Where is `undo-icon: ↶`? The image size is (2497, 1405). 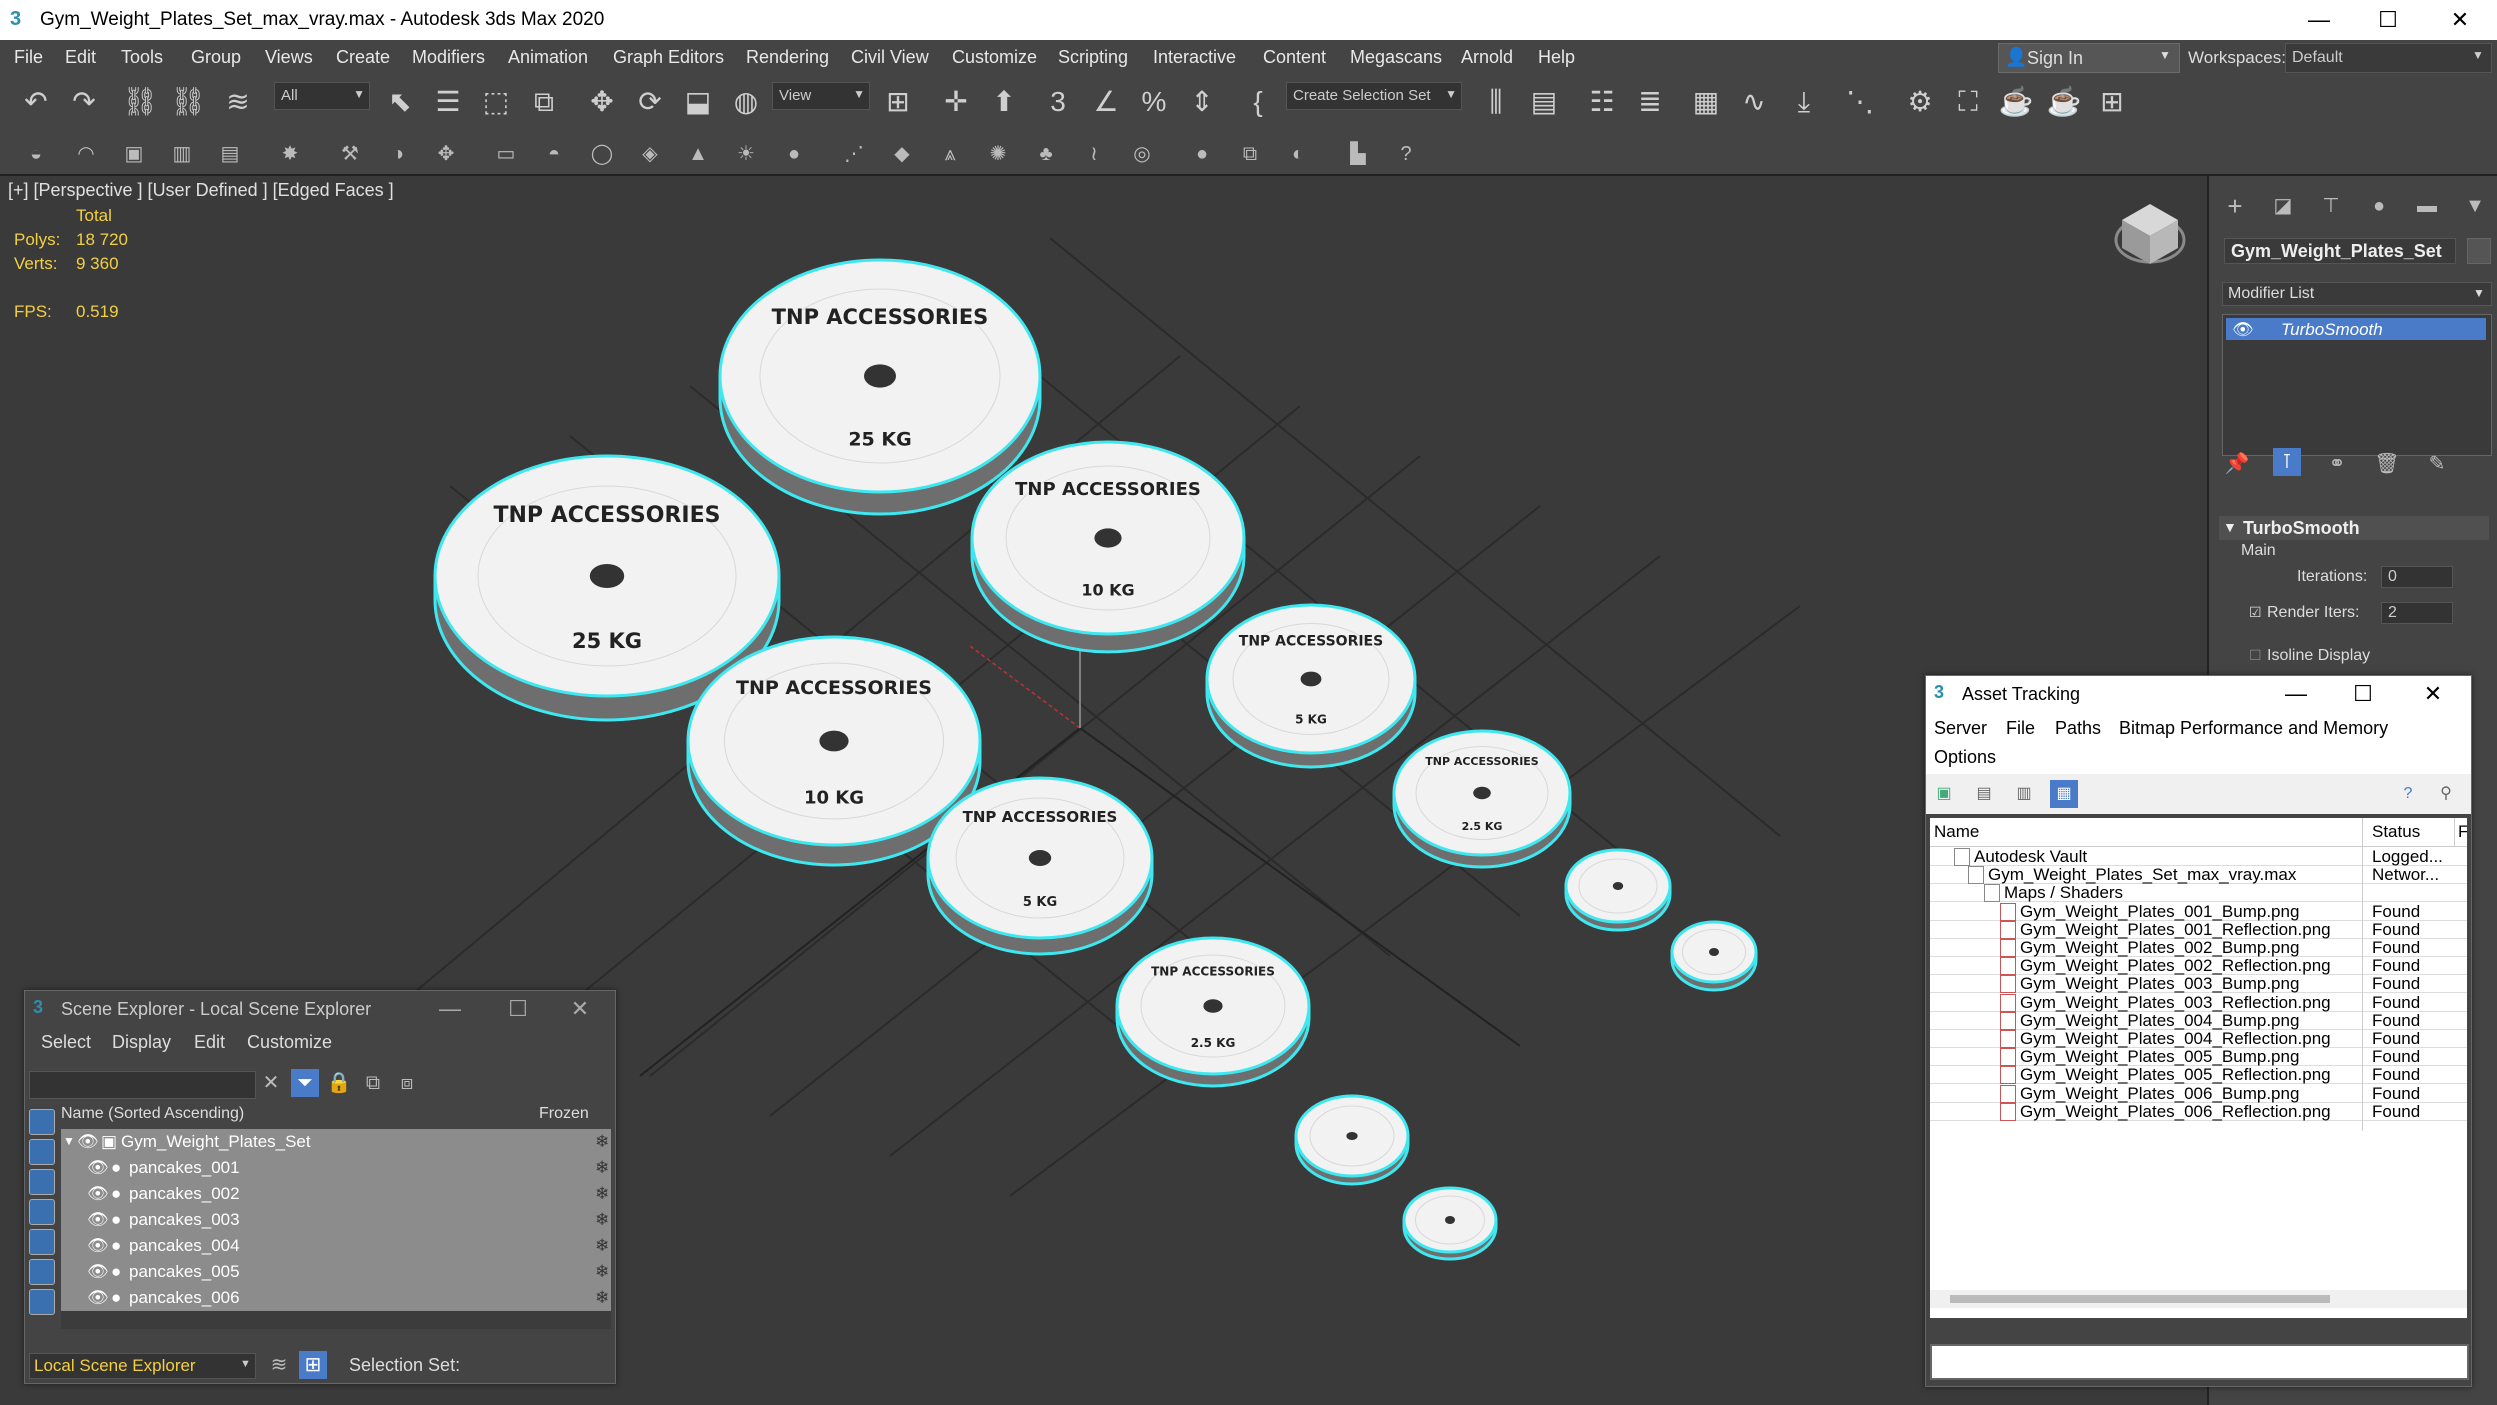
undo-icon: ↶ is located at coordinates (36, 102).